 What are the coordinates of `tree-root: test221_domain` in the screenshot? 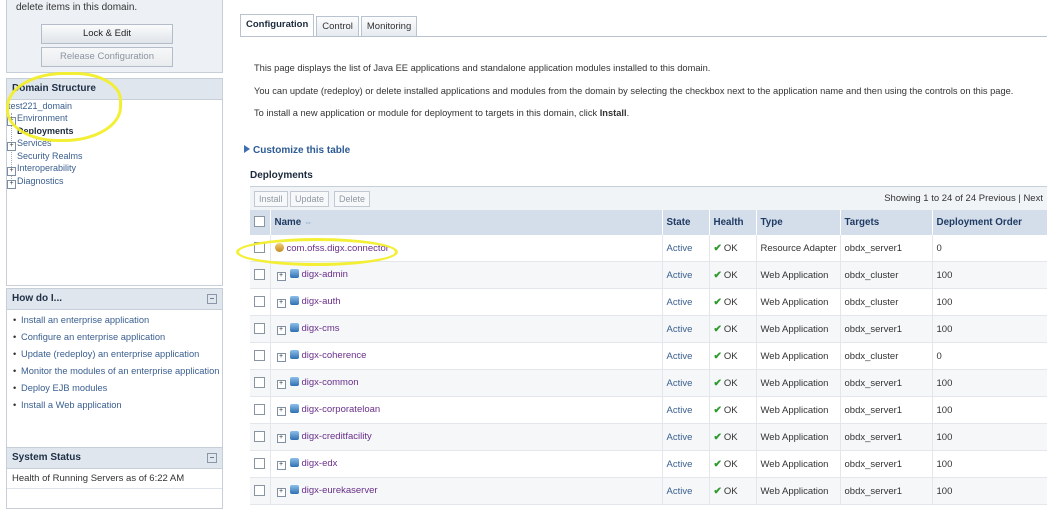 It's located at (40, 106).